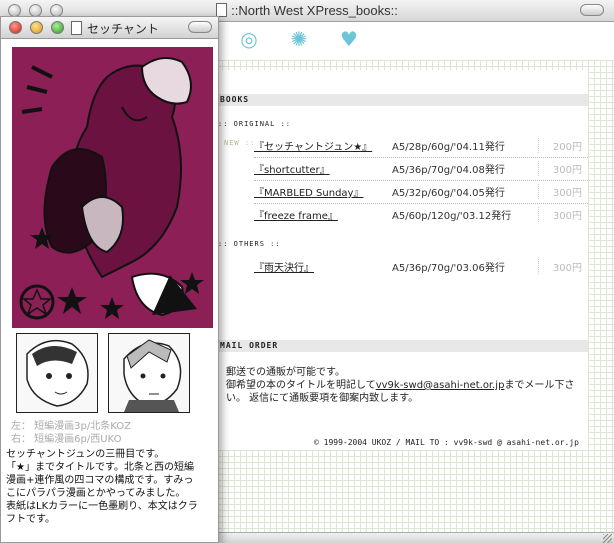  I want to click on mail-order-line: い。 返信にて通販要項を御案内致します。, so click(322, 398).